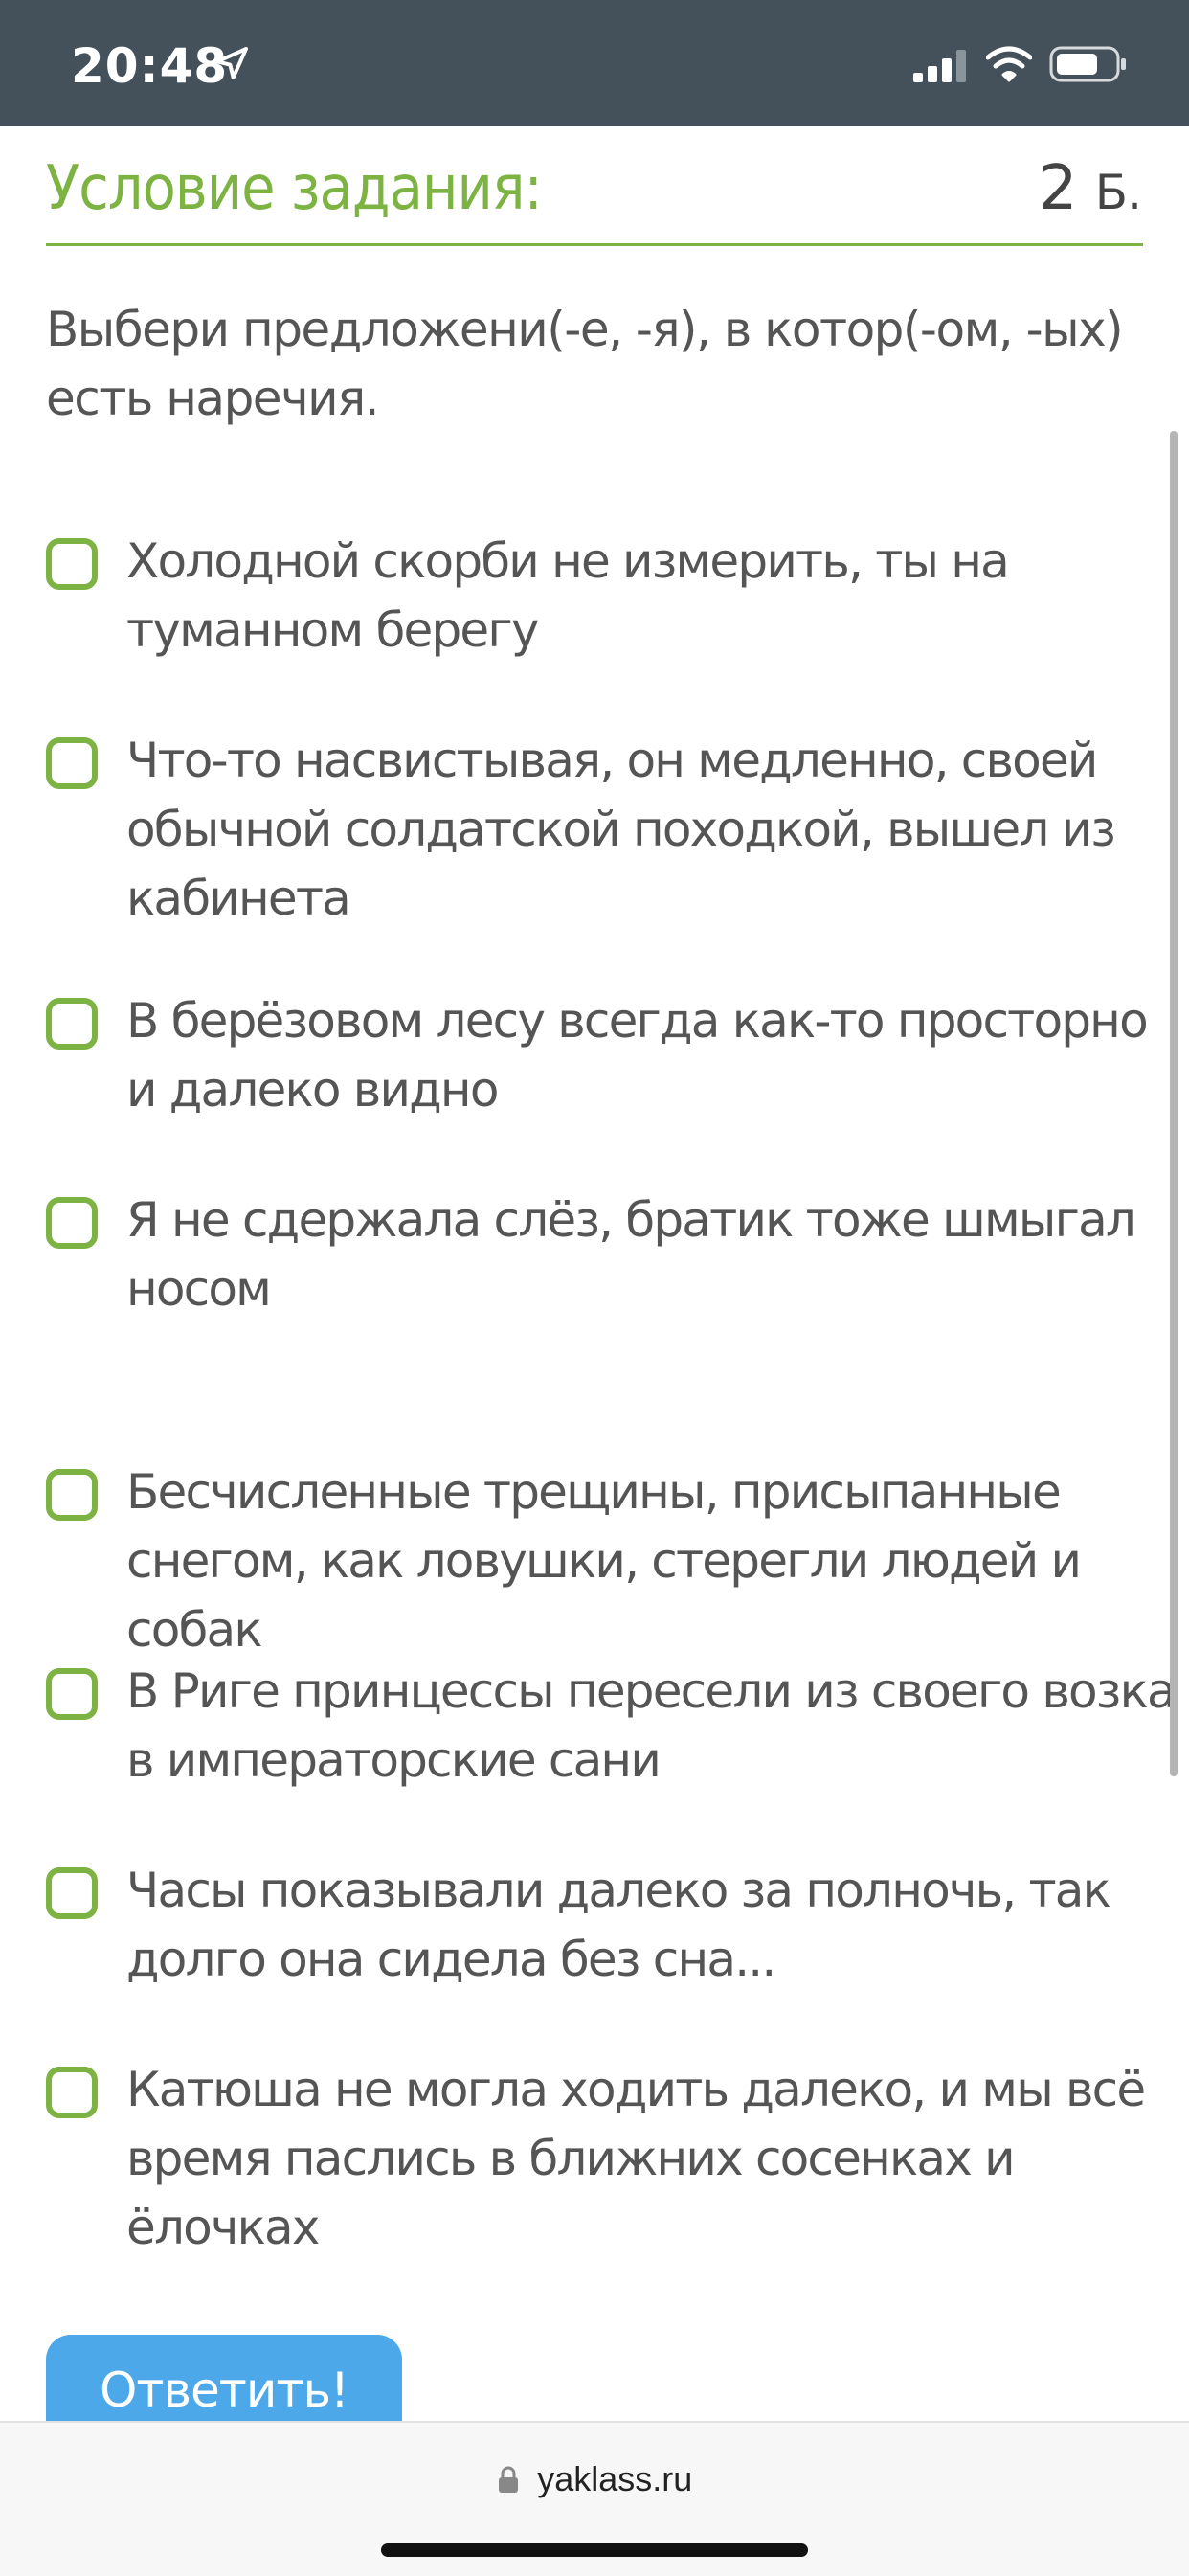 This screenshot has height=2576, width=1189. What do you see at coordinates (1090, 188) in the screenshot?
I see `task-points: 2 Б.` at bounding box center [1090, 188].